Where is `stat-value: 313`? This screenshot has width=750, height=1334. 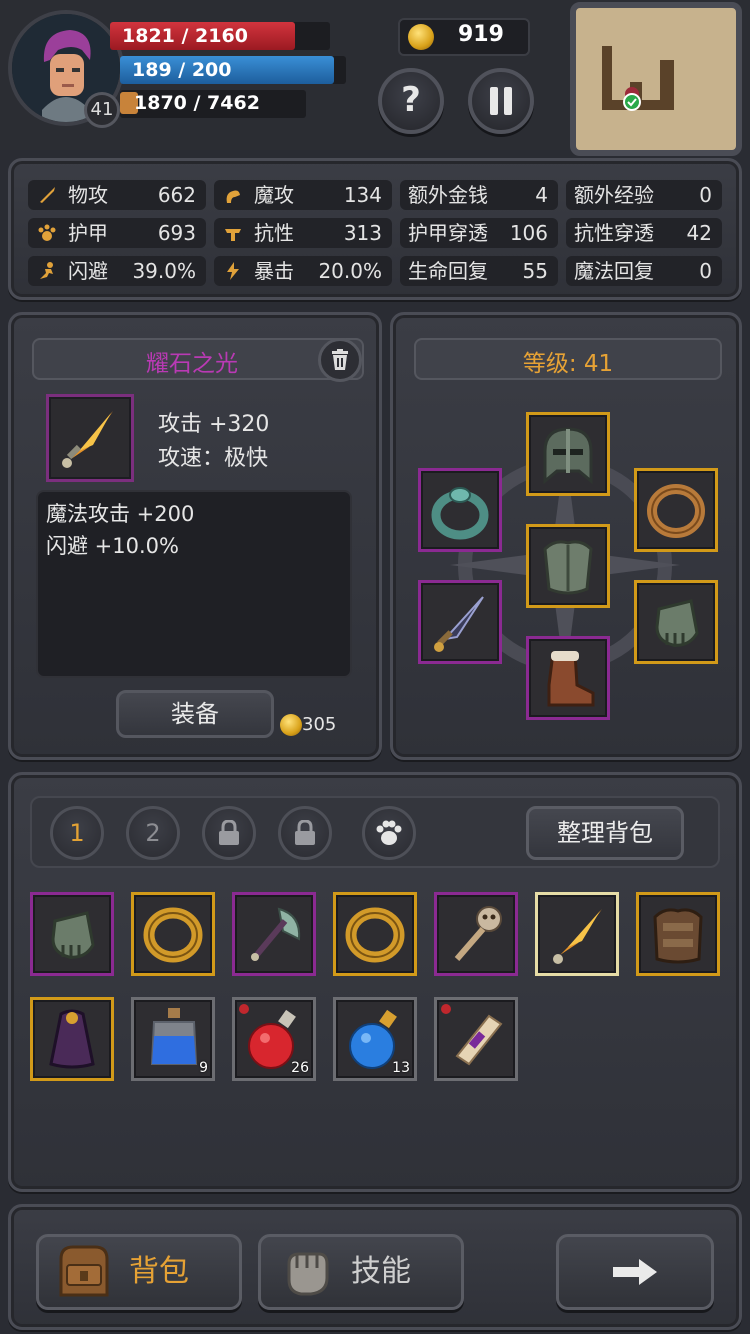
stat-value: 313 is located at coordinates (362, 233).